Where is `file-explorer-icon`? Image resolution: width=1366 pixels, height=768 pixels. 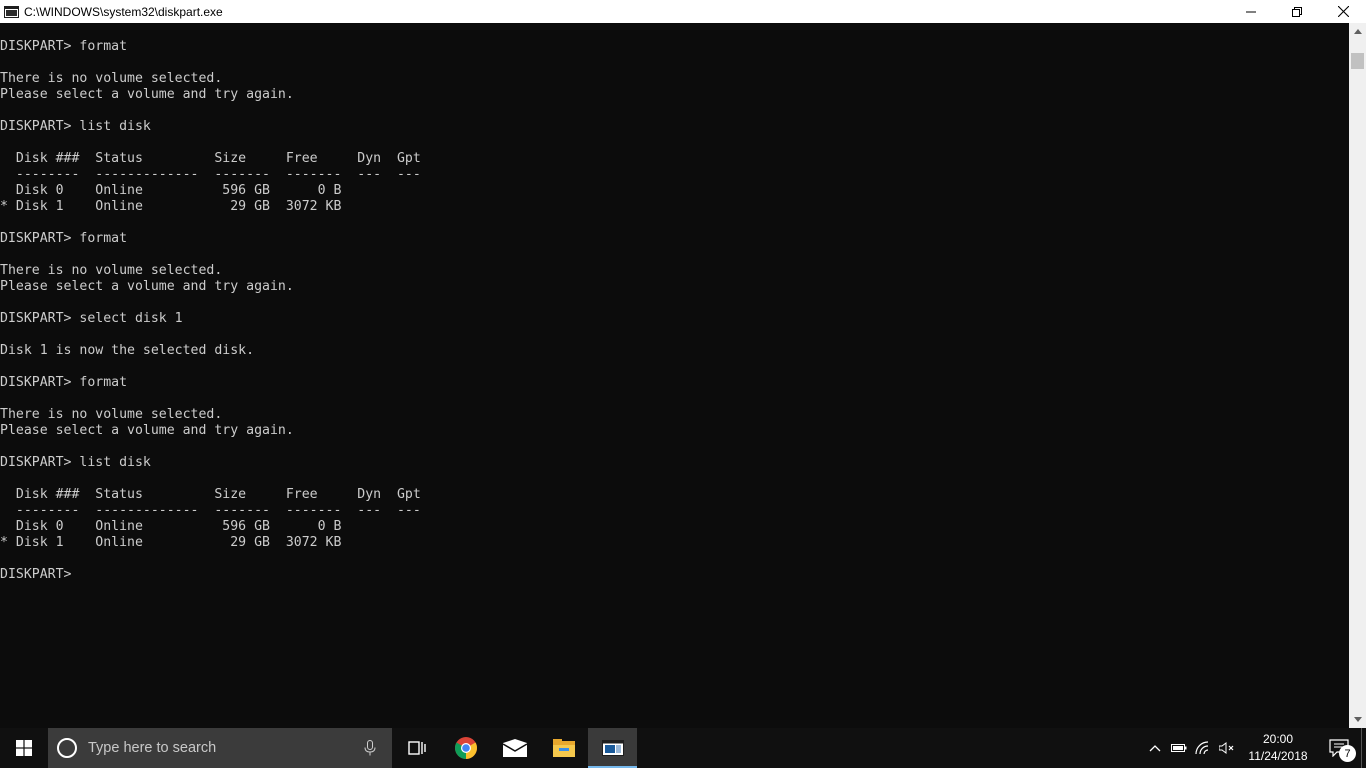 file-explorer-icon is located at coordinates (563, 748).